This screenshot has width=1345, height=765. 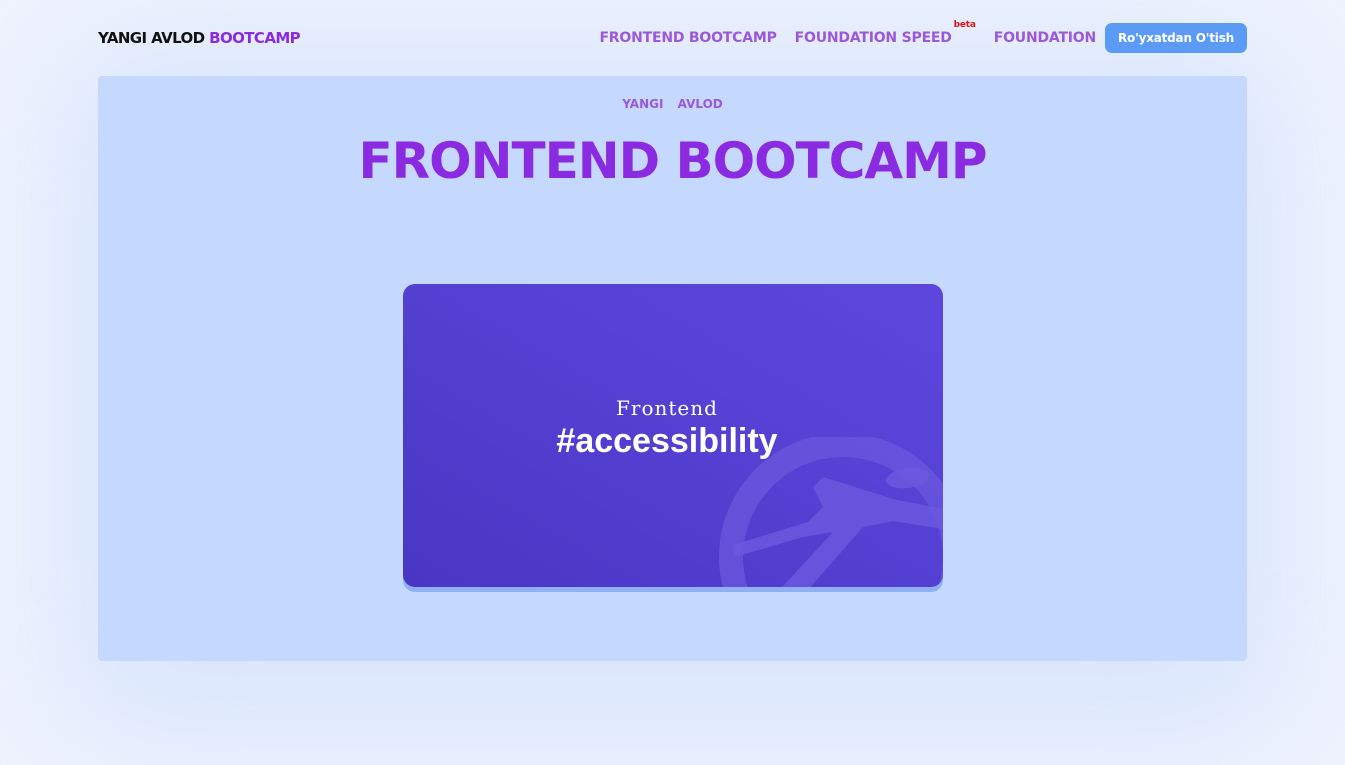 I want to click on page-title: FRONTEND BOOTCAMP, so click(x=672, y=161).